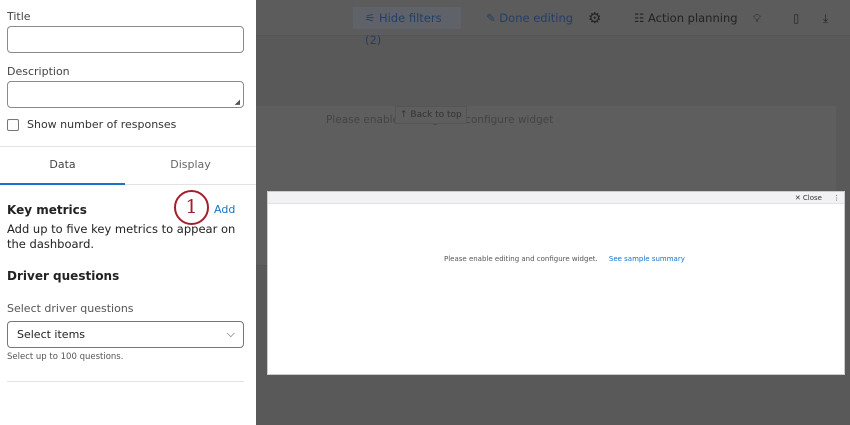  I want to click on add-key-metric-link: Add, so click(224, 209).